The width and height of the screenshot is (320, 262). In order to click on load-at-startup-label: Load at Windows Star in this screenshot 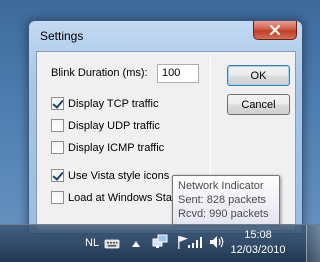, I will do `click(122, 197)`.